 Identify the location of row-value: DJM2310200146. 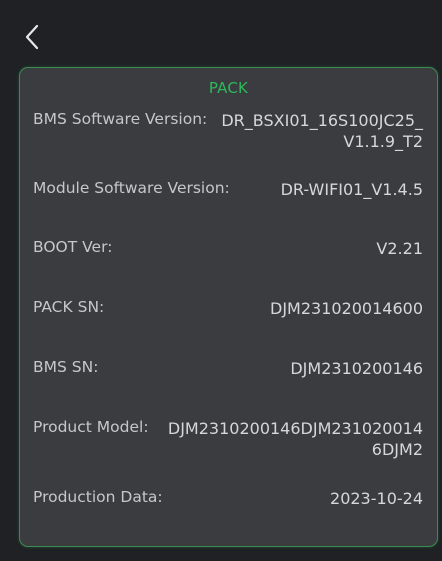
(356, 368).